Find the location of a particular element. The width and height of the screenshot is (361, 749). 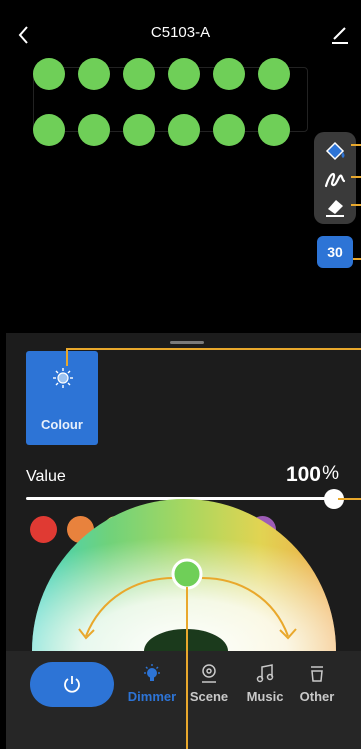

power-icon is located at coordinates (72, 684).